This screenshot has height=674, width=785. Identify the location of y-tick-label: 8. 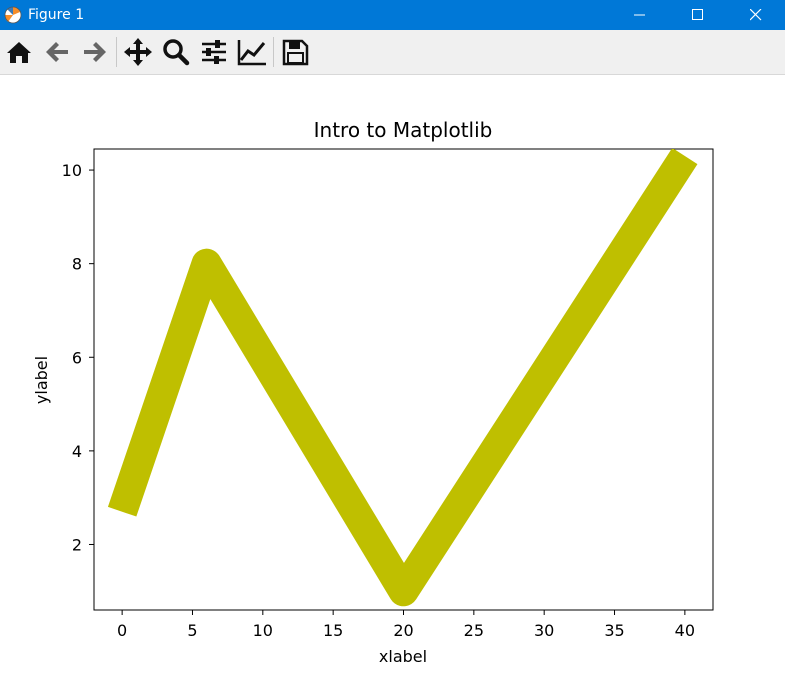
(77, 264).